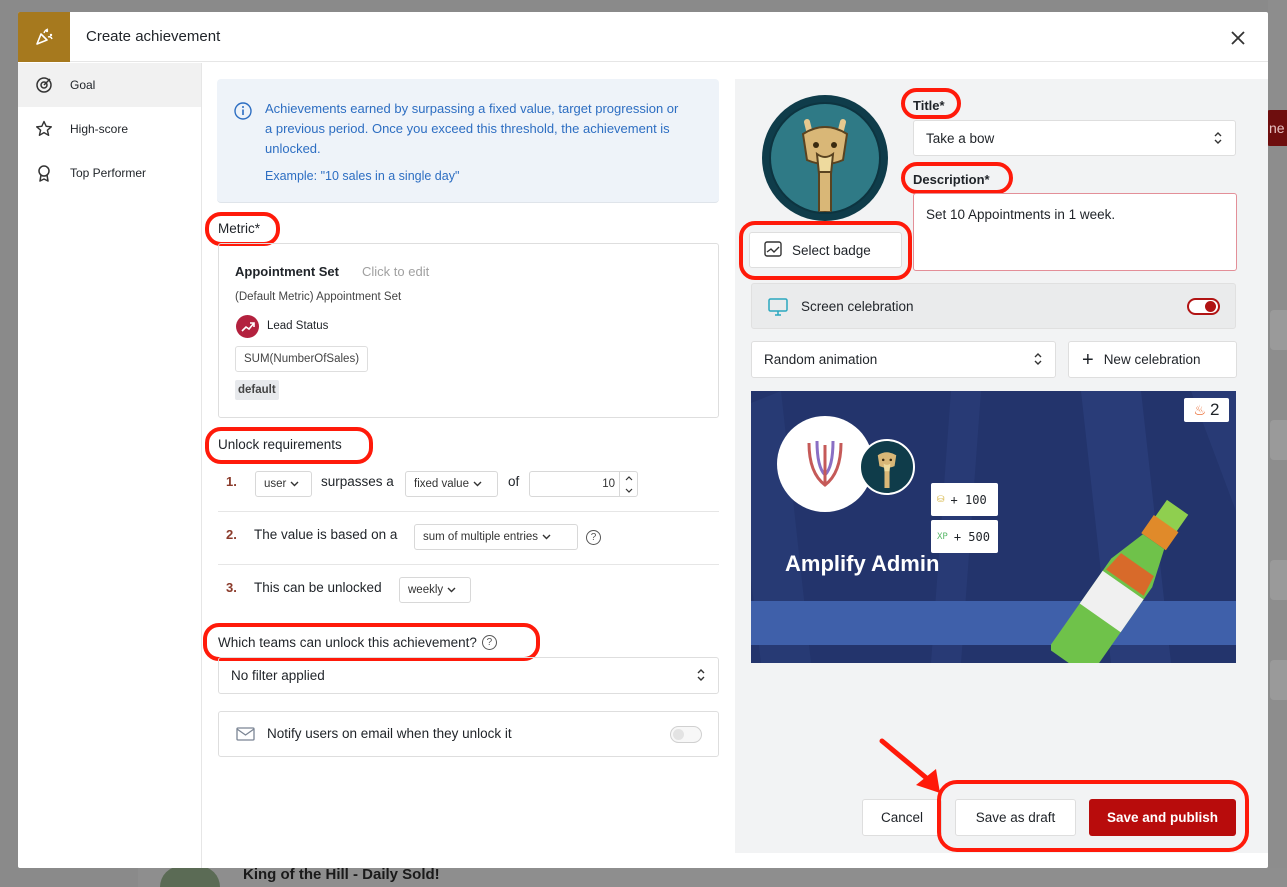 This screenshot has width=1287, height=887. What do you see at coordinates (298, 326) in the screenshot?
I see `metric-status-label: Lead Status` at bounding box center [298, 326].